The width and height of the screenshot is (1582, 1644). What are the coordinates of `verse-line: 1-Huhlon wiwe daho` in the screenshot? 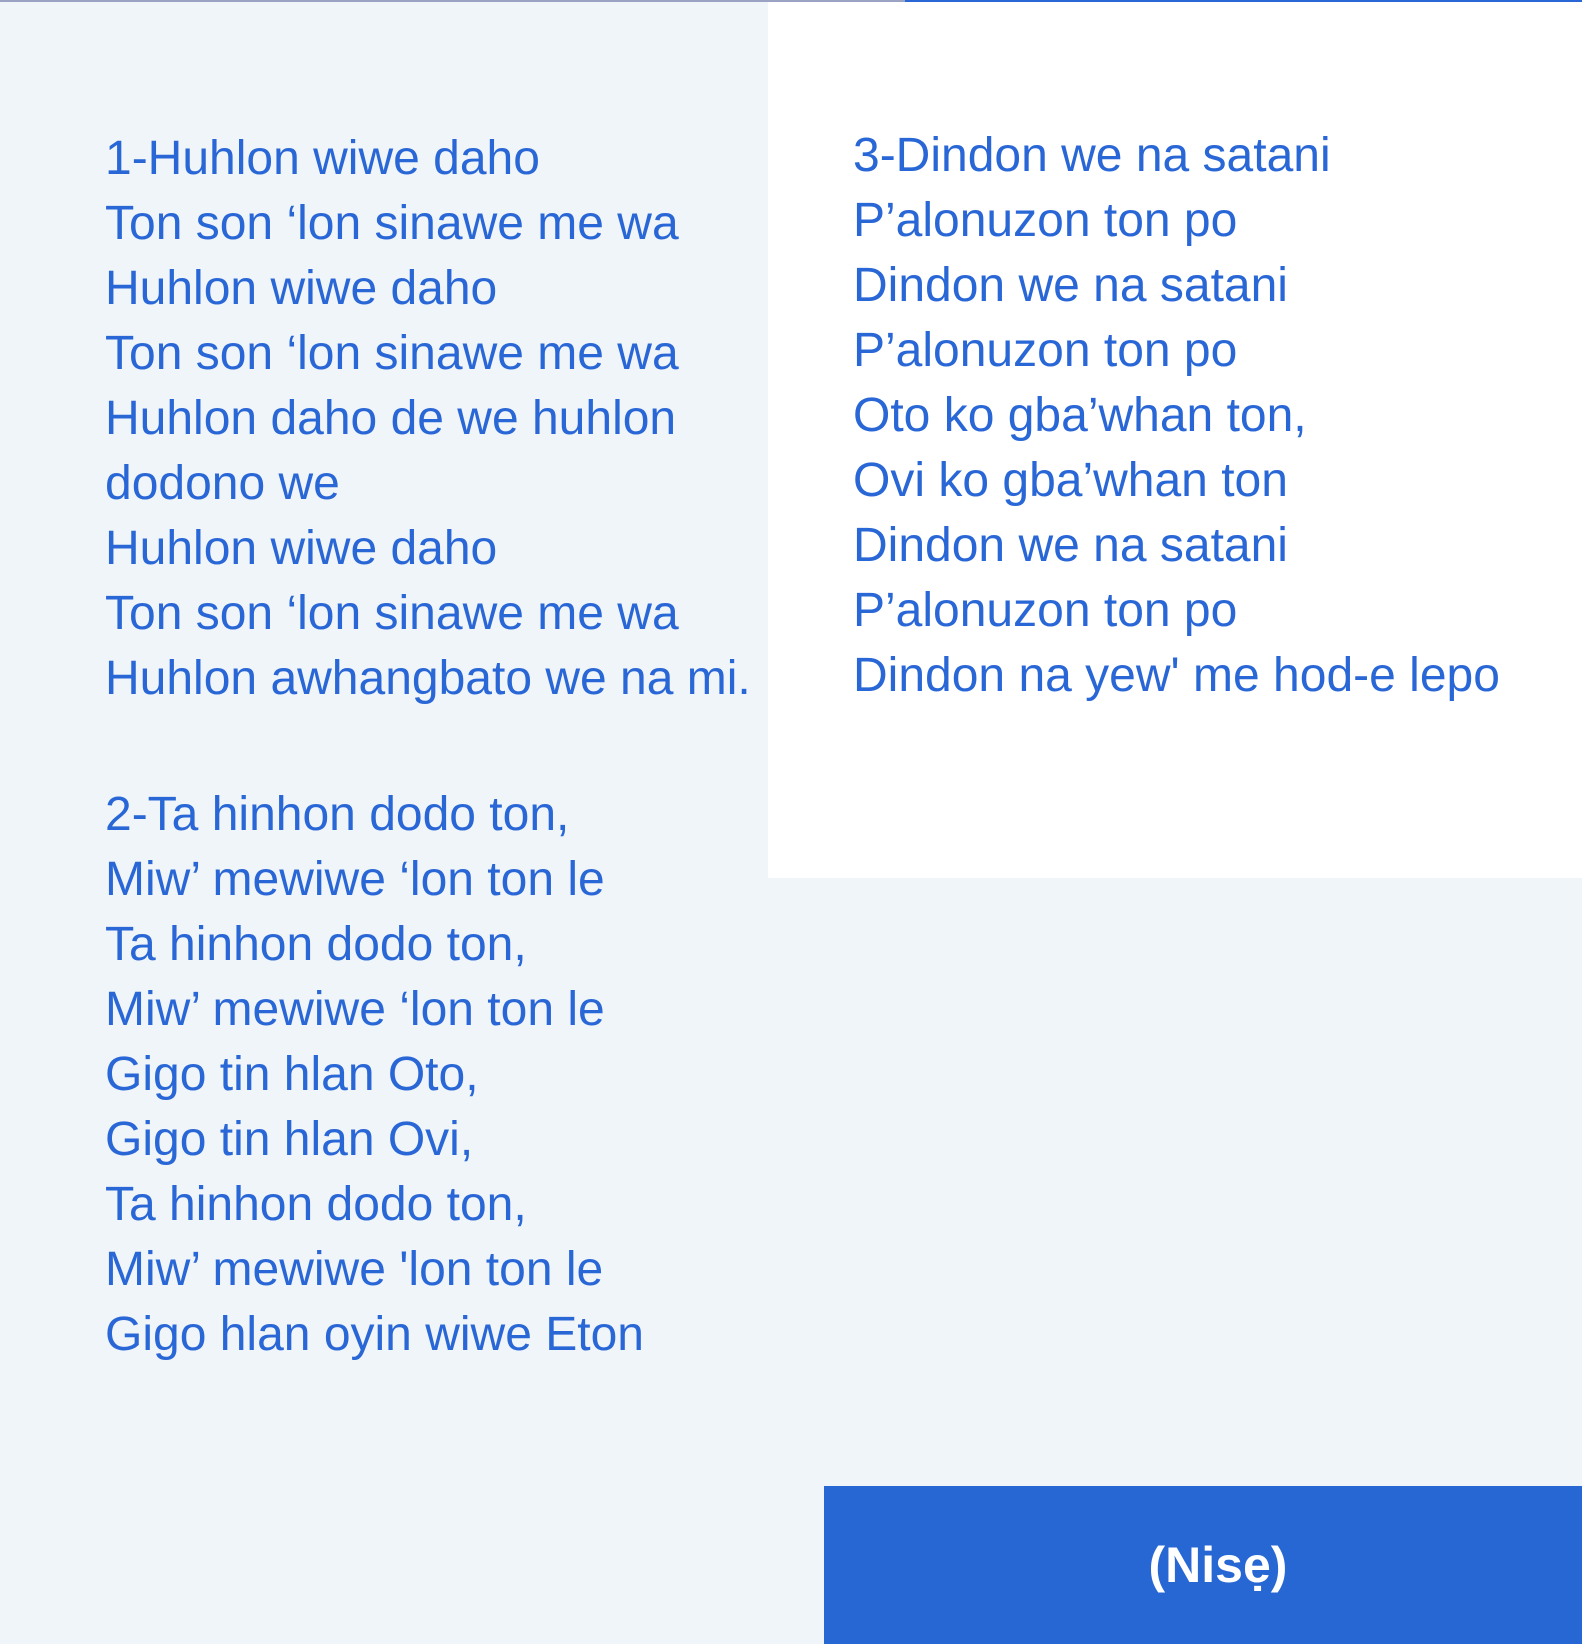 It's located at (322, 158).